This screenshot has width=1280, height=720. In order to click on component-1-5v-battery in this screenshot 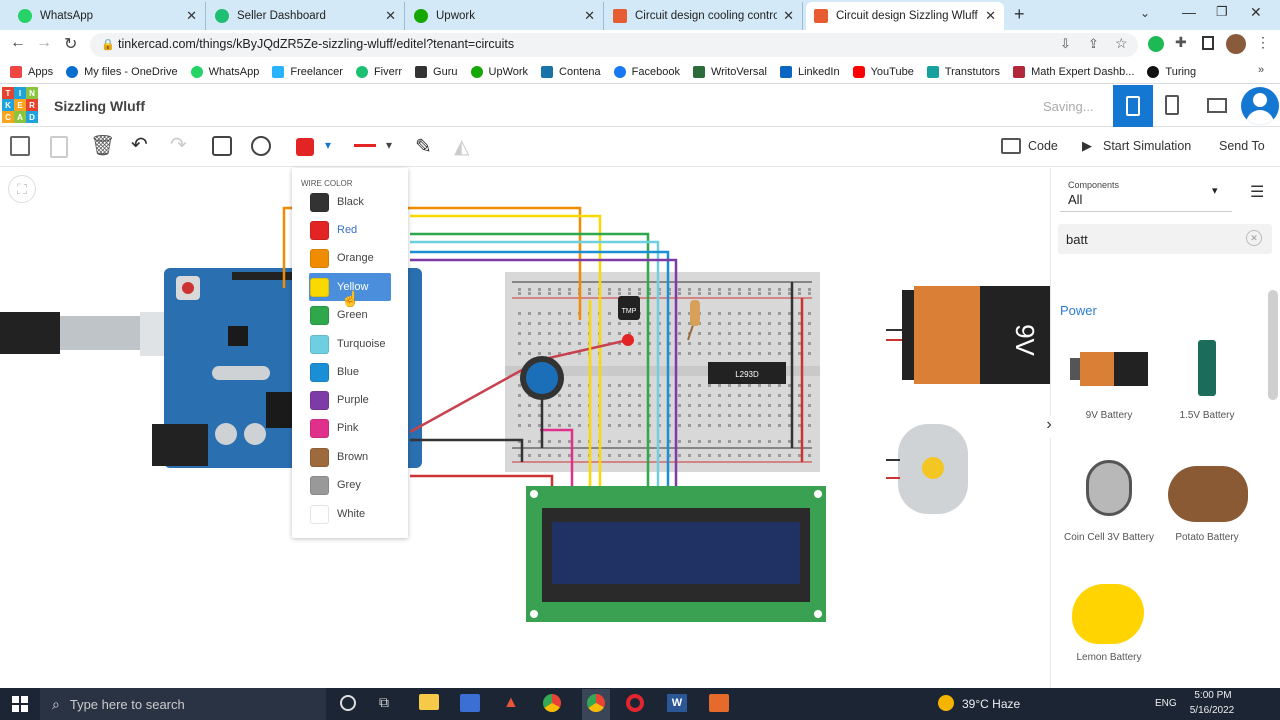, I will do `click(1207, 368)`.